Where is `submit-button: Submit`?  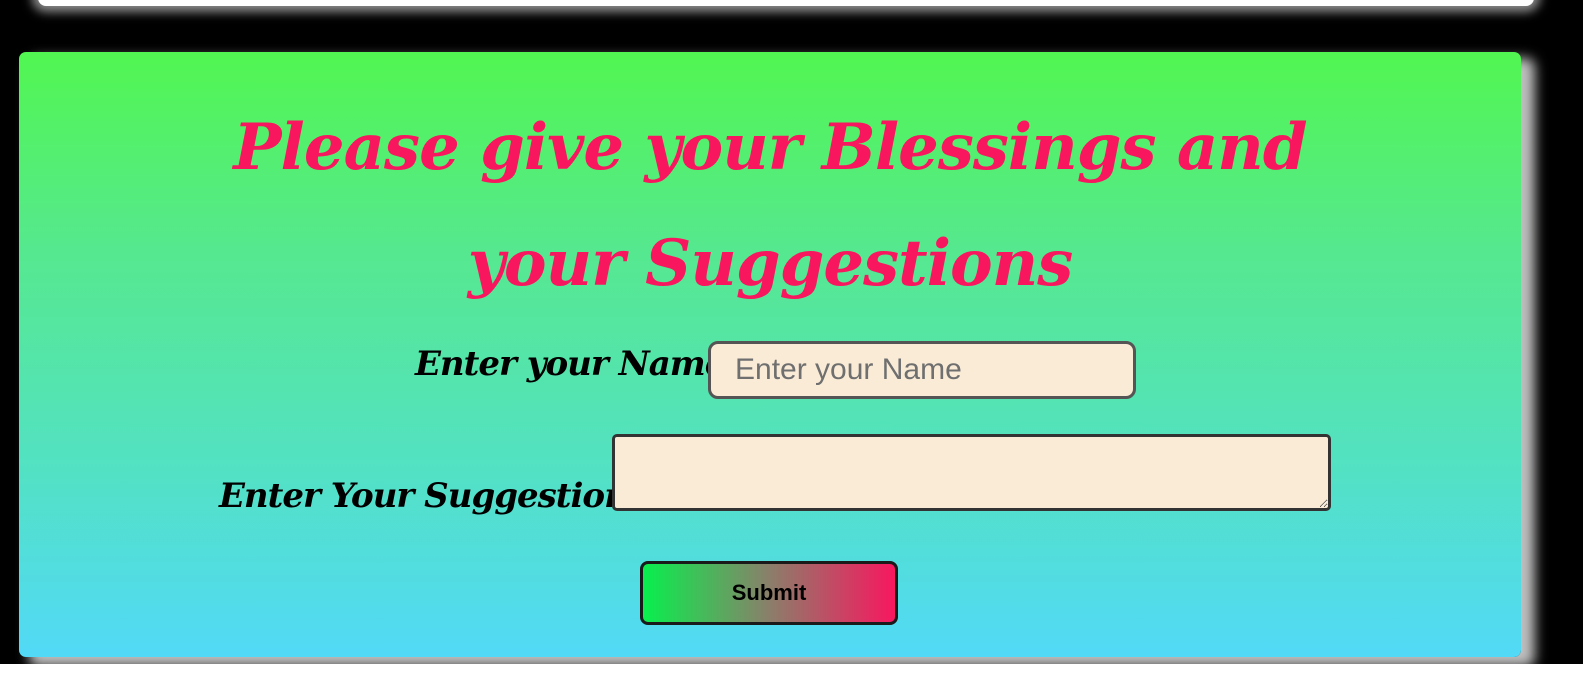 submit-button: Submit is located at coordinates (769, 593).